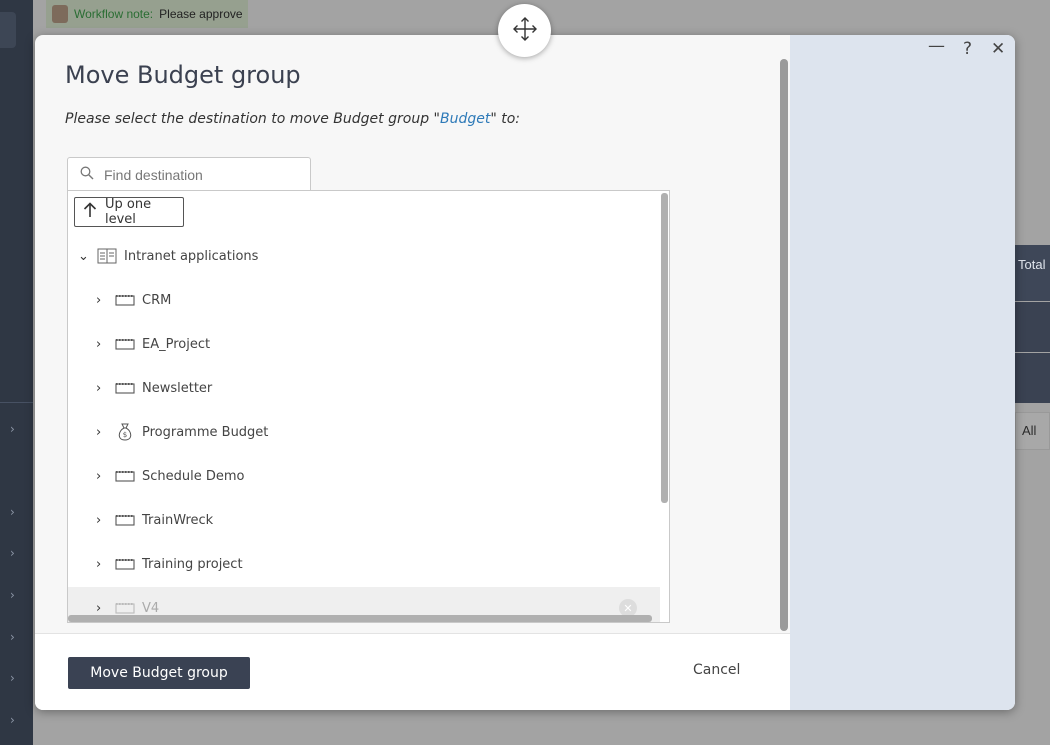  Describe the element at coordinates (157, 300) in the screenshot. I see `tree-node-label: CRM` at that location.